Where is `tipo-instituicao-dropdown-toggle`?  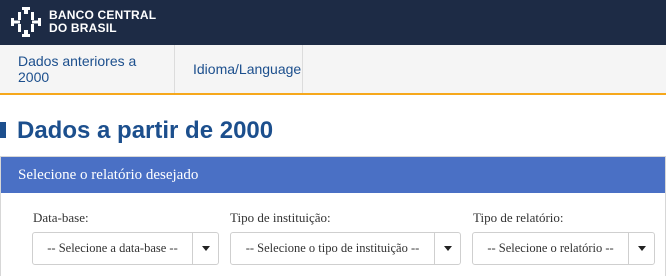 tipo-instituicao-dropdown-toggle is located at coordinates (447, 248).